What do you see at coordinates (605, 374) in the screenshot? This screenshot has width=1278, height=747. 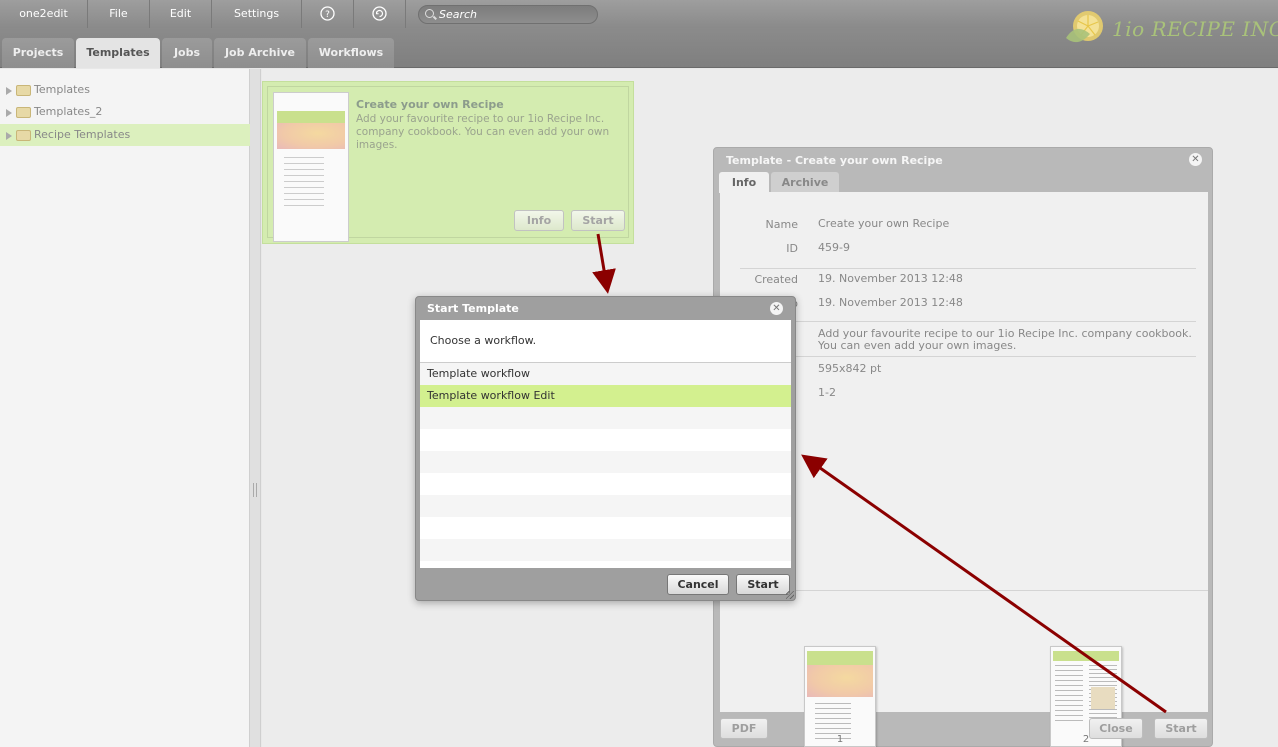 I see `workflow-item: Template workflow` at bounding box center [605, 374].